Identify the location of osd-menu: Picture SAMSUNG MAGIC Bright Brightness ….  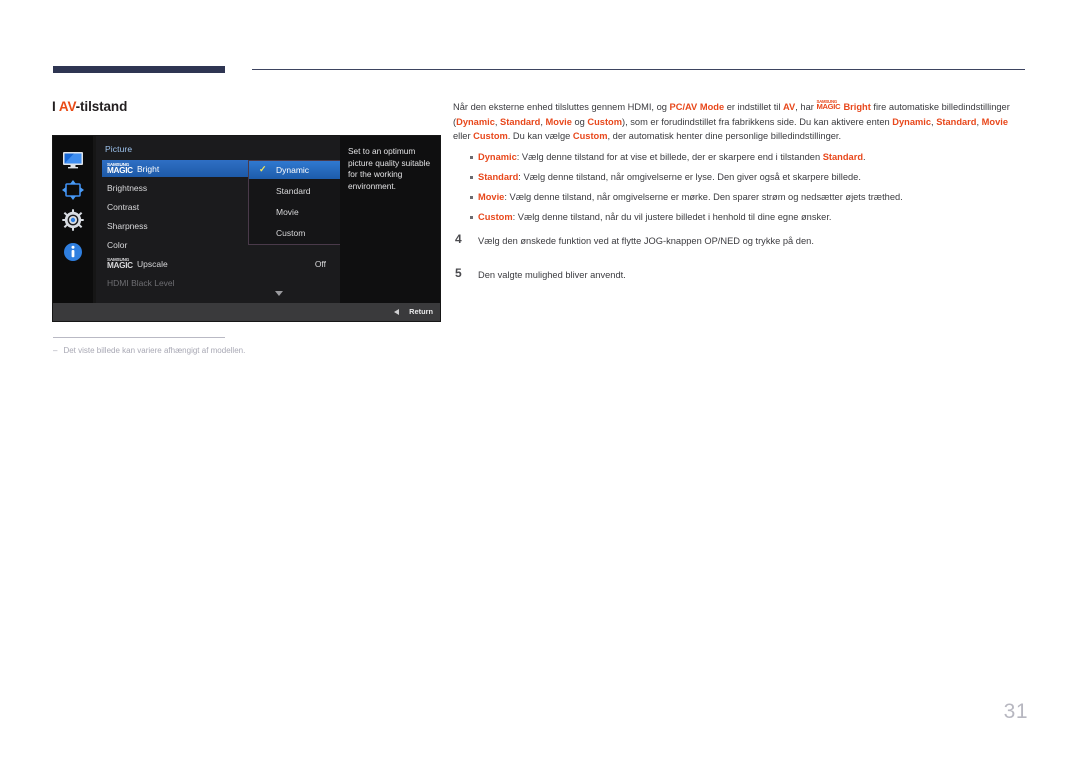
(238, 219).